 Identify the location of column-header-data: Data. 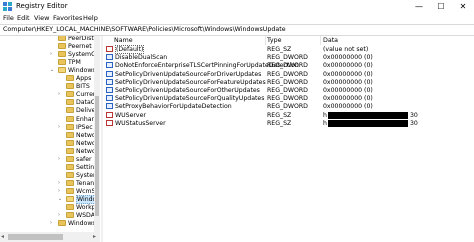
(330, 40).